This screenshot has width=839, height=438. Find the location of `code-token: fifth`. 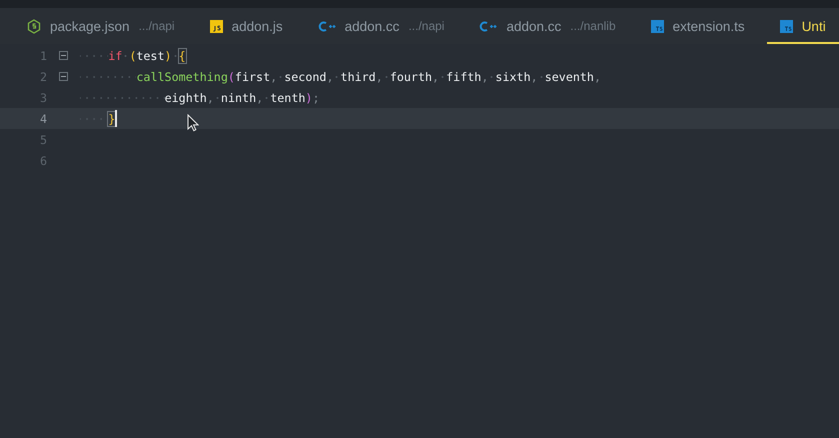

code-token: fifth is located at coordinates (464, 77).